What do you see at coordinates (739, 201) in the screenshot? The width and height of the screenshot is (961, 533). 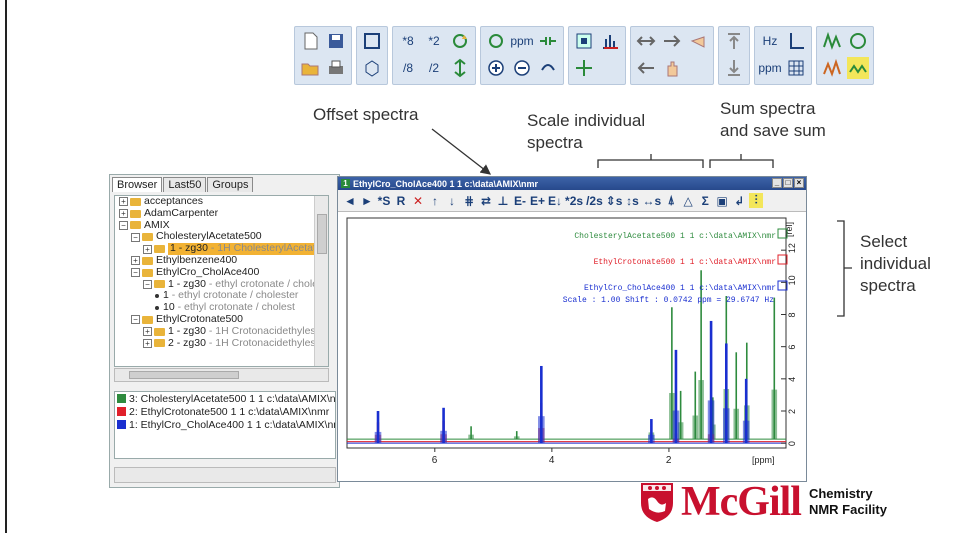 I see `spectrum-tool-23: ↲` at bounding box center [739, 201].